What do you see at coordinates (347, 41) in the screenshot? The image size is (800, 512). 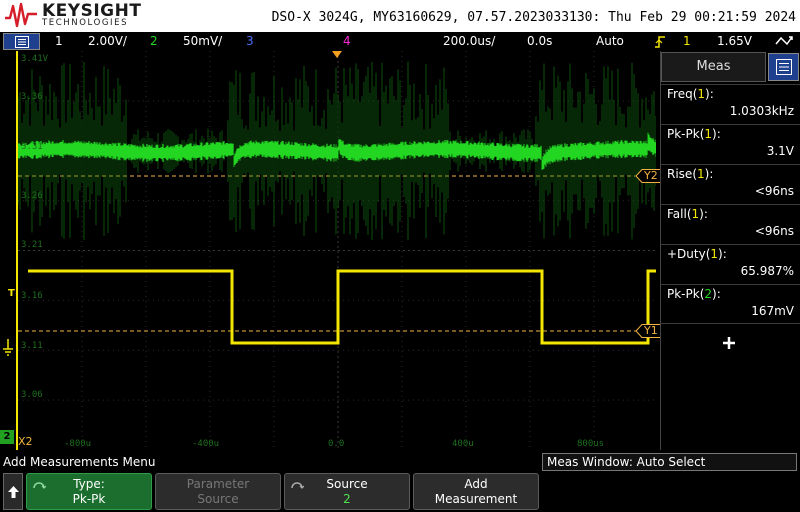 I see `ch4-number: 4` at bounding box center [347, 41].